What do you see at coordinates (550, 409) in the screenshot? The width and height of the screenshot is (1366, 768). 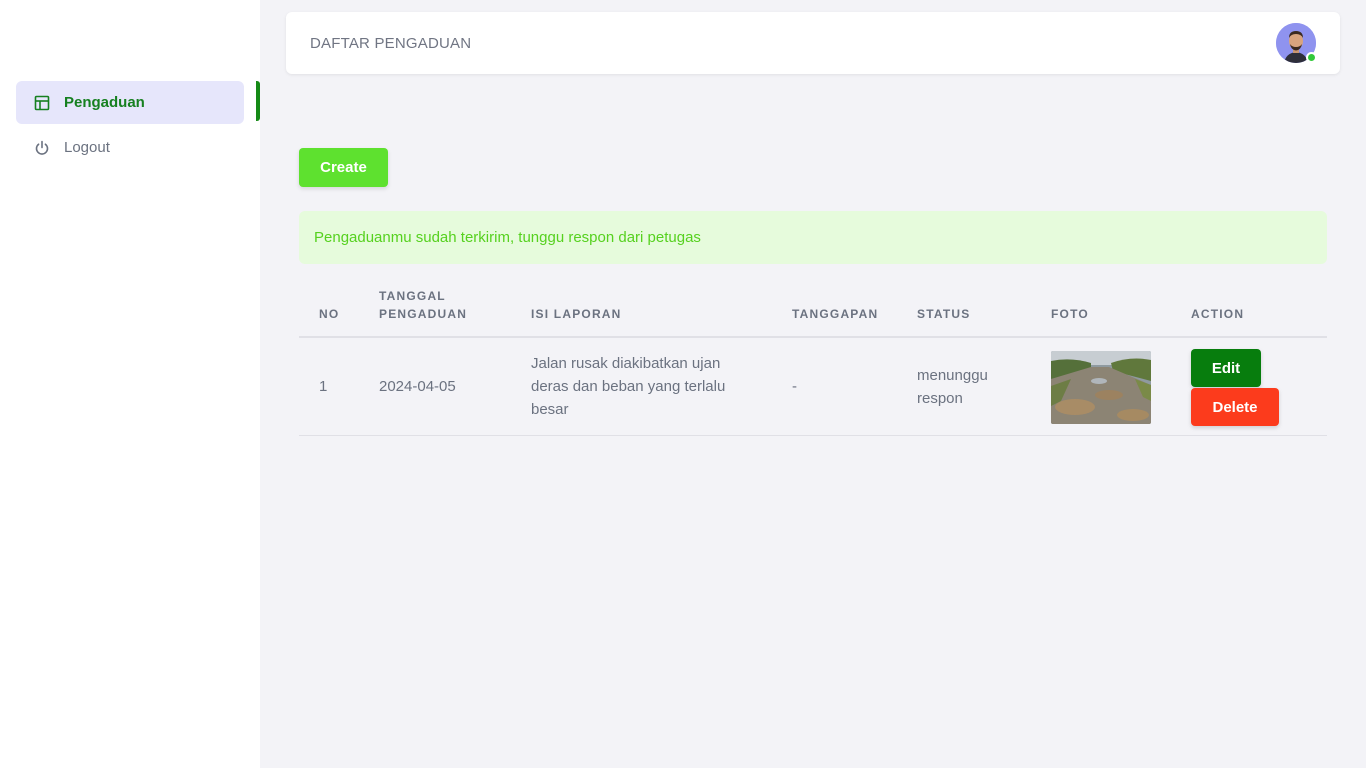 I see `isi-line: besar` at bounding box center [550, 409].